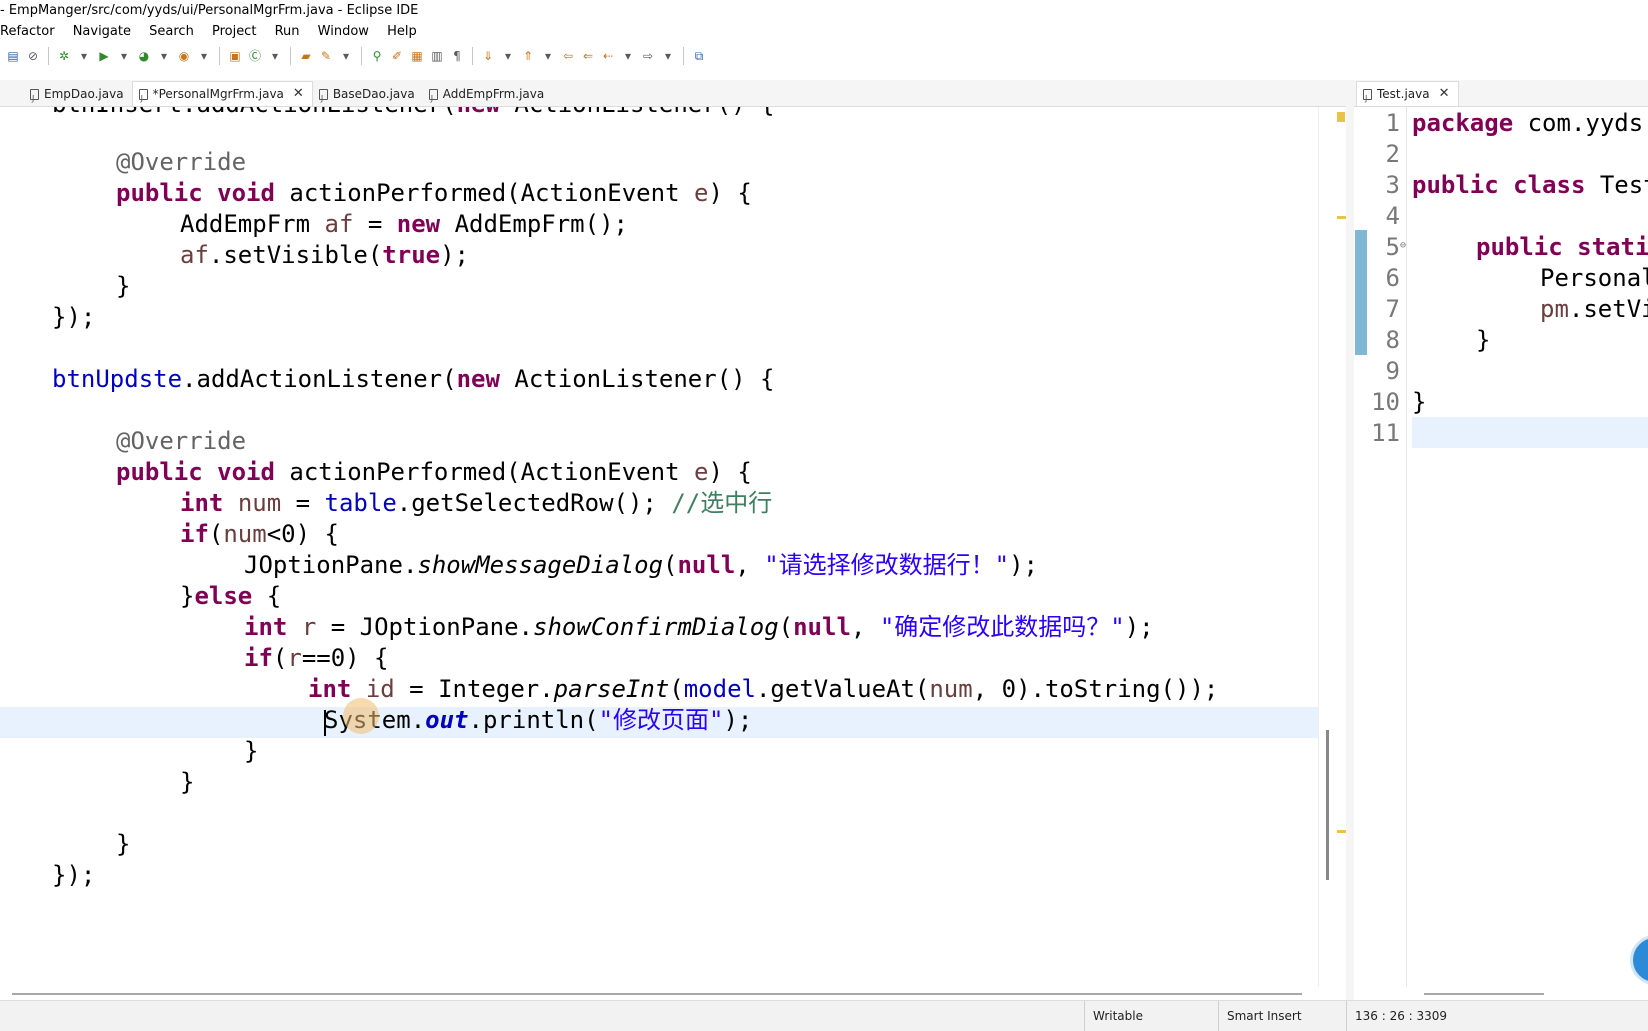  What do you see at coordinates (377, 56) in the screenshot?
I see `toggle-mark-icon: ⚲` at bounding box center [377, 56].